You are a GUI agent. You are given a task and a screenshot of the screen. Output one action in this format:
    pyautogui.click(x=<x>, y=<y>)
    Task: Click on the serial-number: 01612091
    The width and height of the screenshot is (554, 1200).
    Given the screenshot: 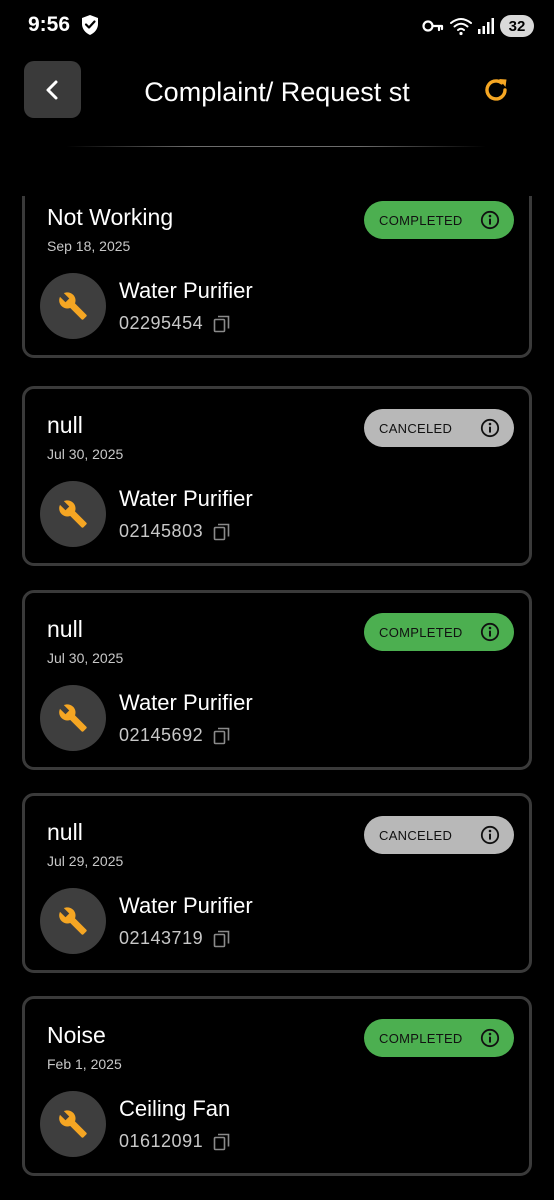 What is the action you would take?
    pyautogui.click(x=161, y=1141)
    